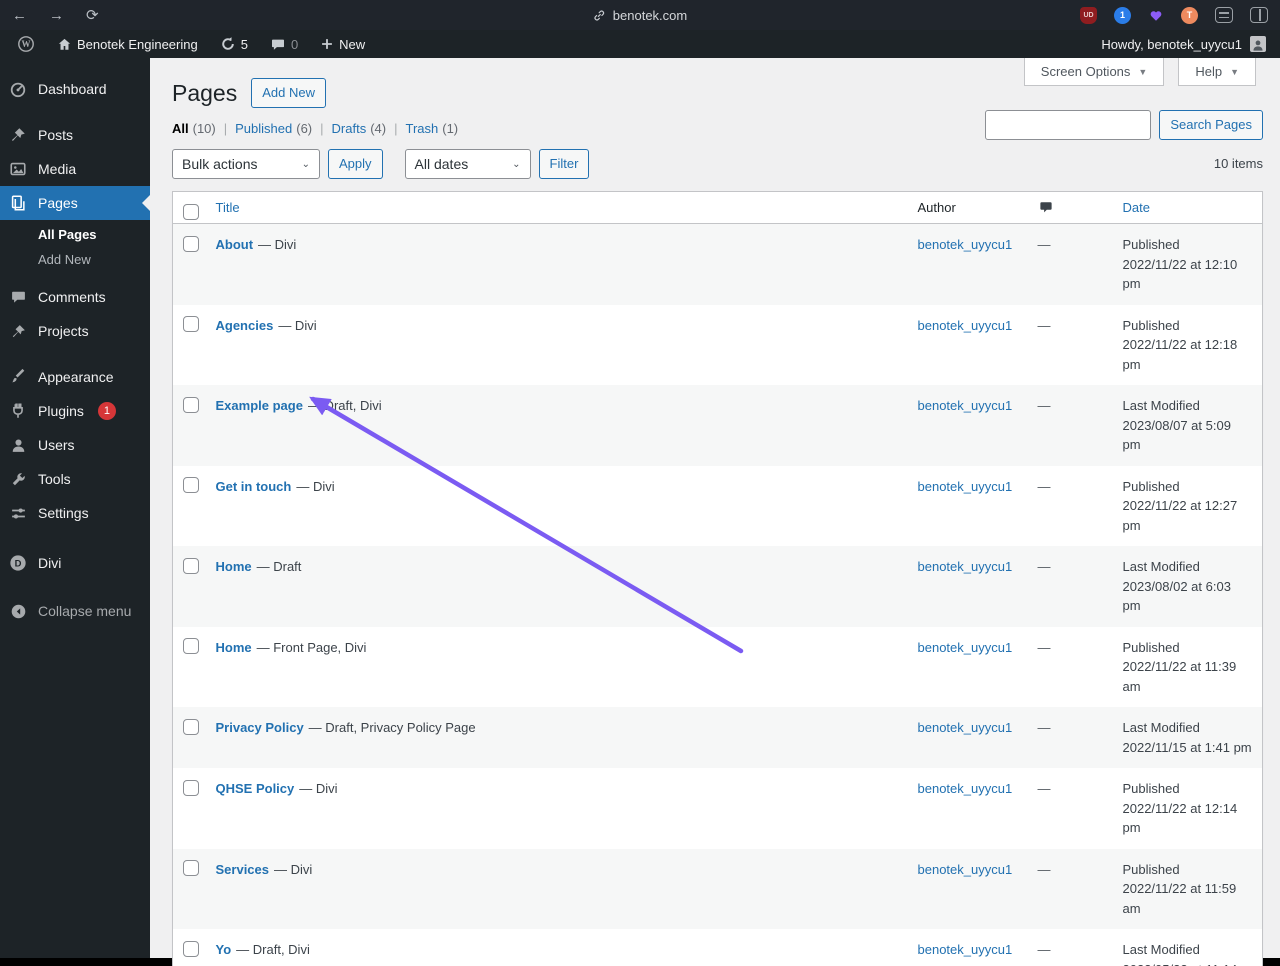  What do you see at coordinates (1156, 15) in the screenshot?
I see `heart-extension-icon` at bounding box center [1156, 15].